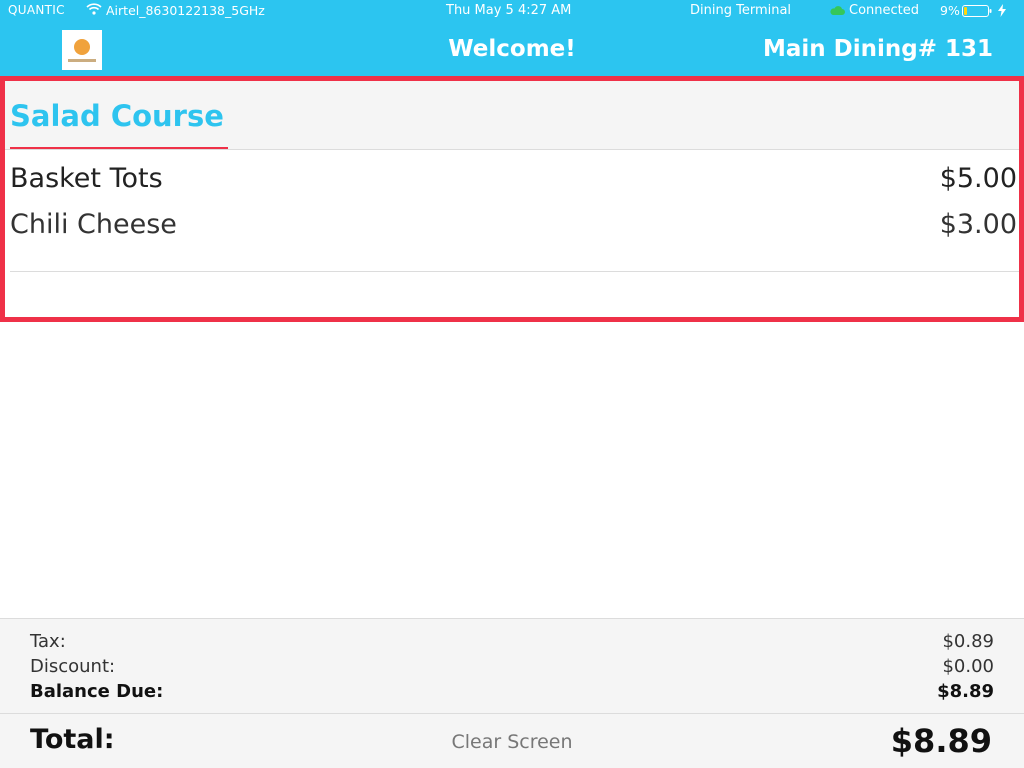 This screenshot has width=1024, height=768. I want to click on cloud-icon, so click(837, 10).